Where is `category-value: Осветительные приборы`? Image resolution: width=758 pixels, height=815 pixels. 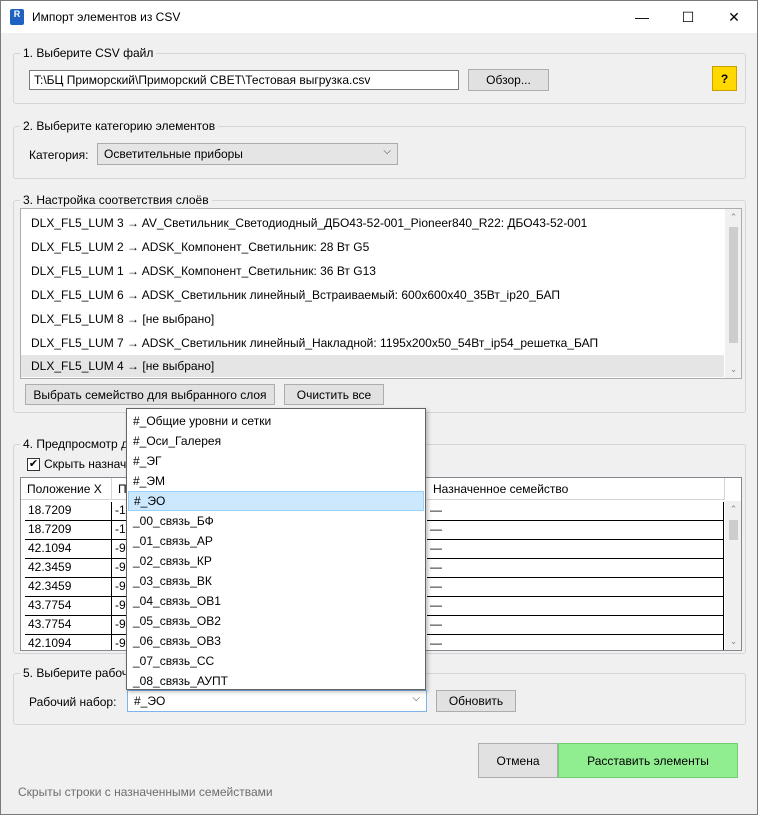
category-value: Осветительные приборы is located at coordinates (173, 154).